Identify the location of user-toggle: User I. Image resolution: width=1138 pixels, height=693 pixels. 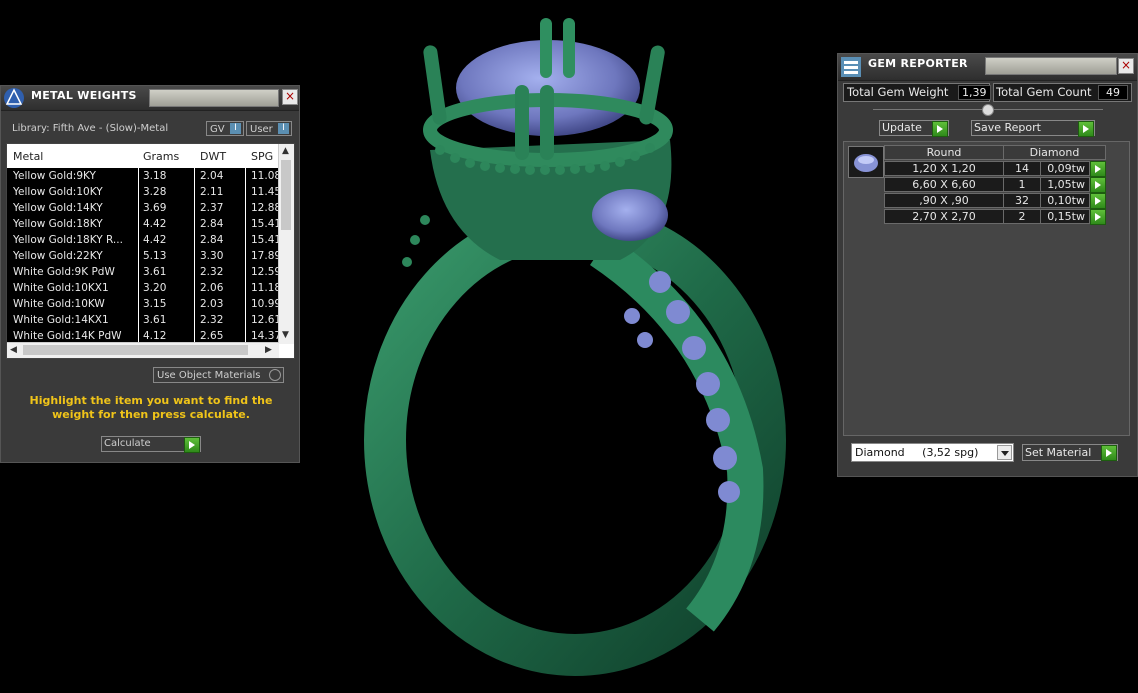
(269, 128).